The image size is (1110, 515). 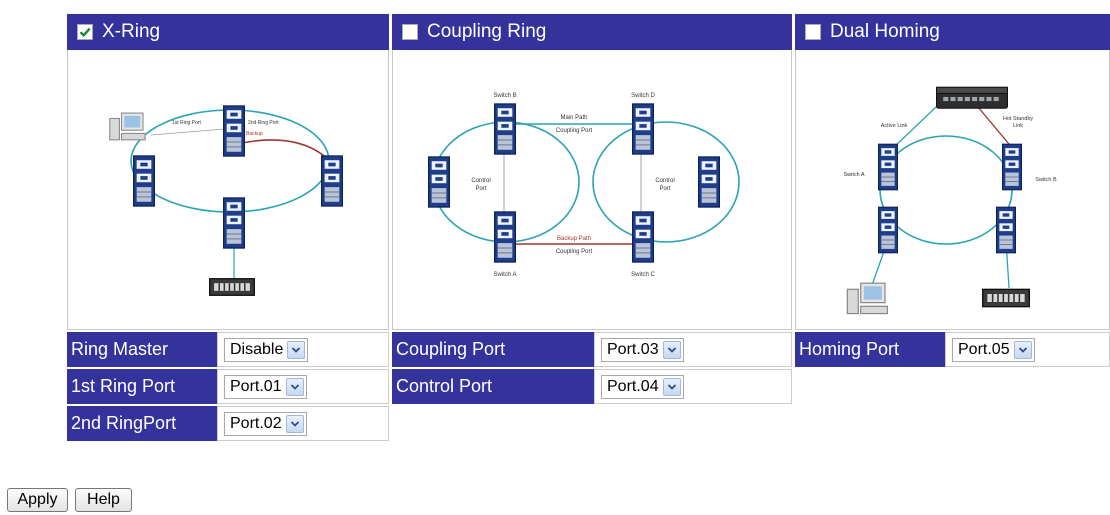 What do you see at coordinates (103, 500) in the screenshot?
I see `help-button: Help` at bounding box center [103, 500].